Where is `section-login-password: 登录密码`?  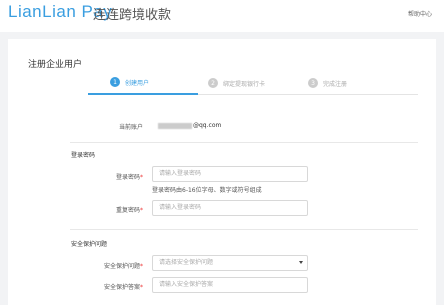
section-login-password: 登录密码 is located at coordinates (83, 155).